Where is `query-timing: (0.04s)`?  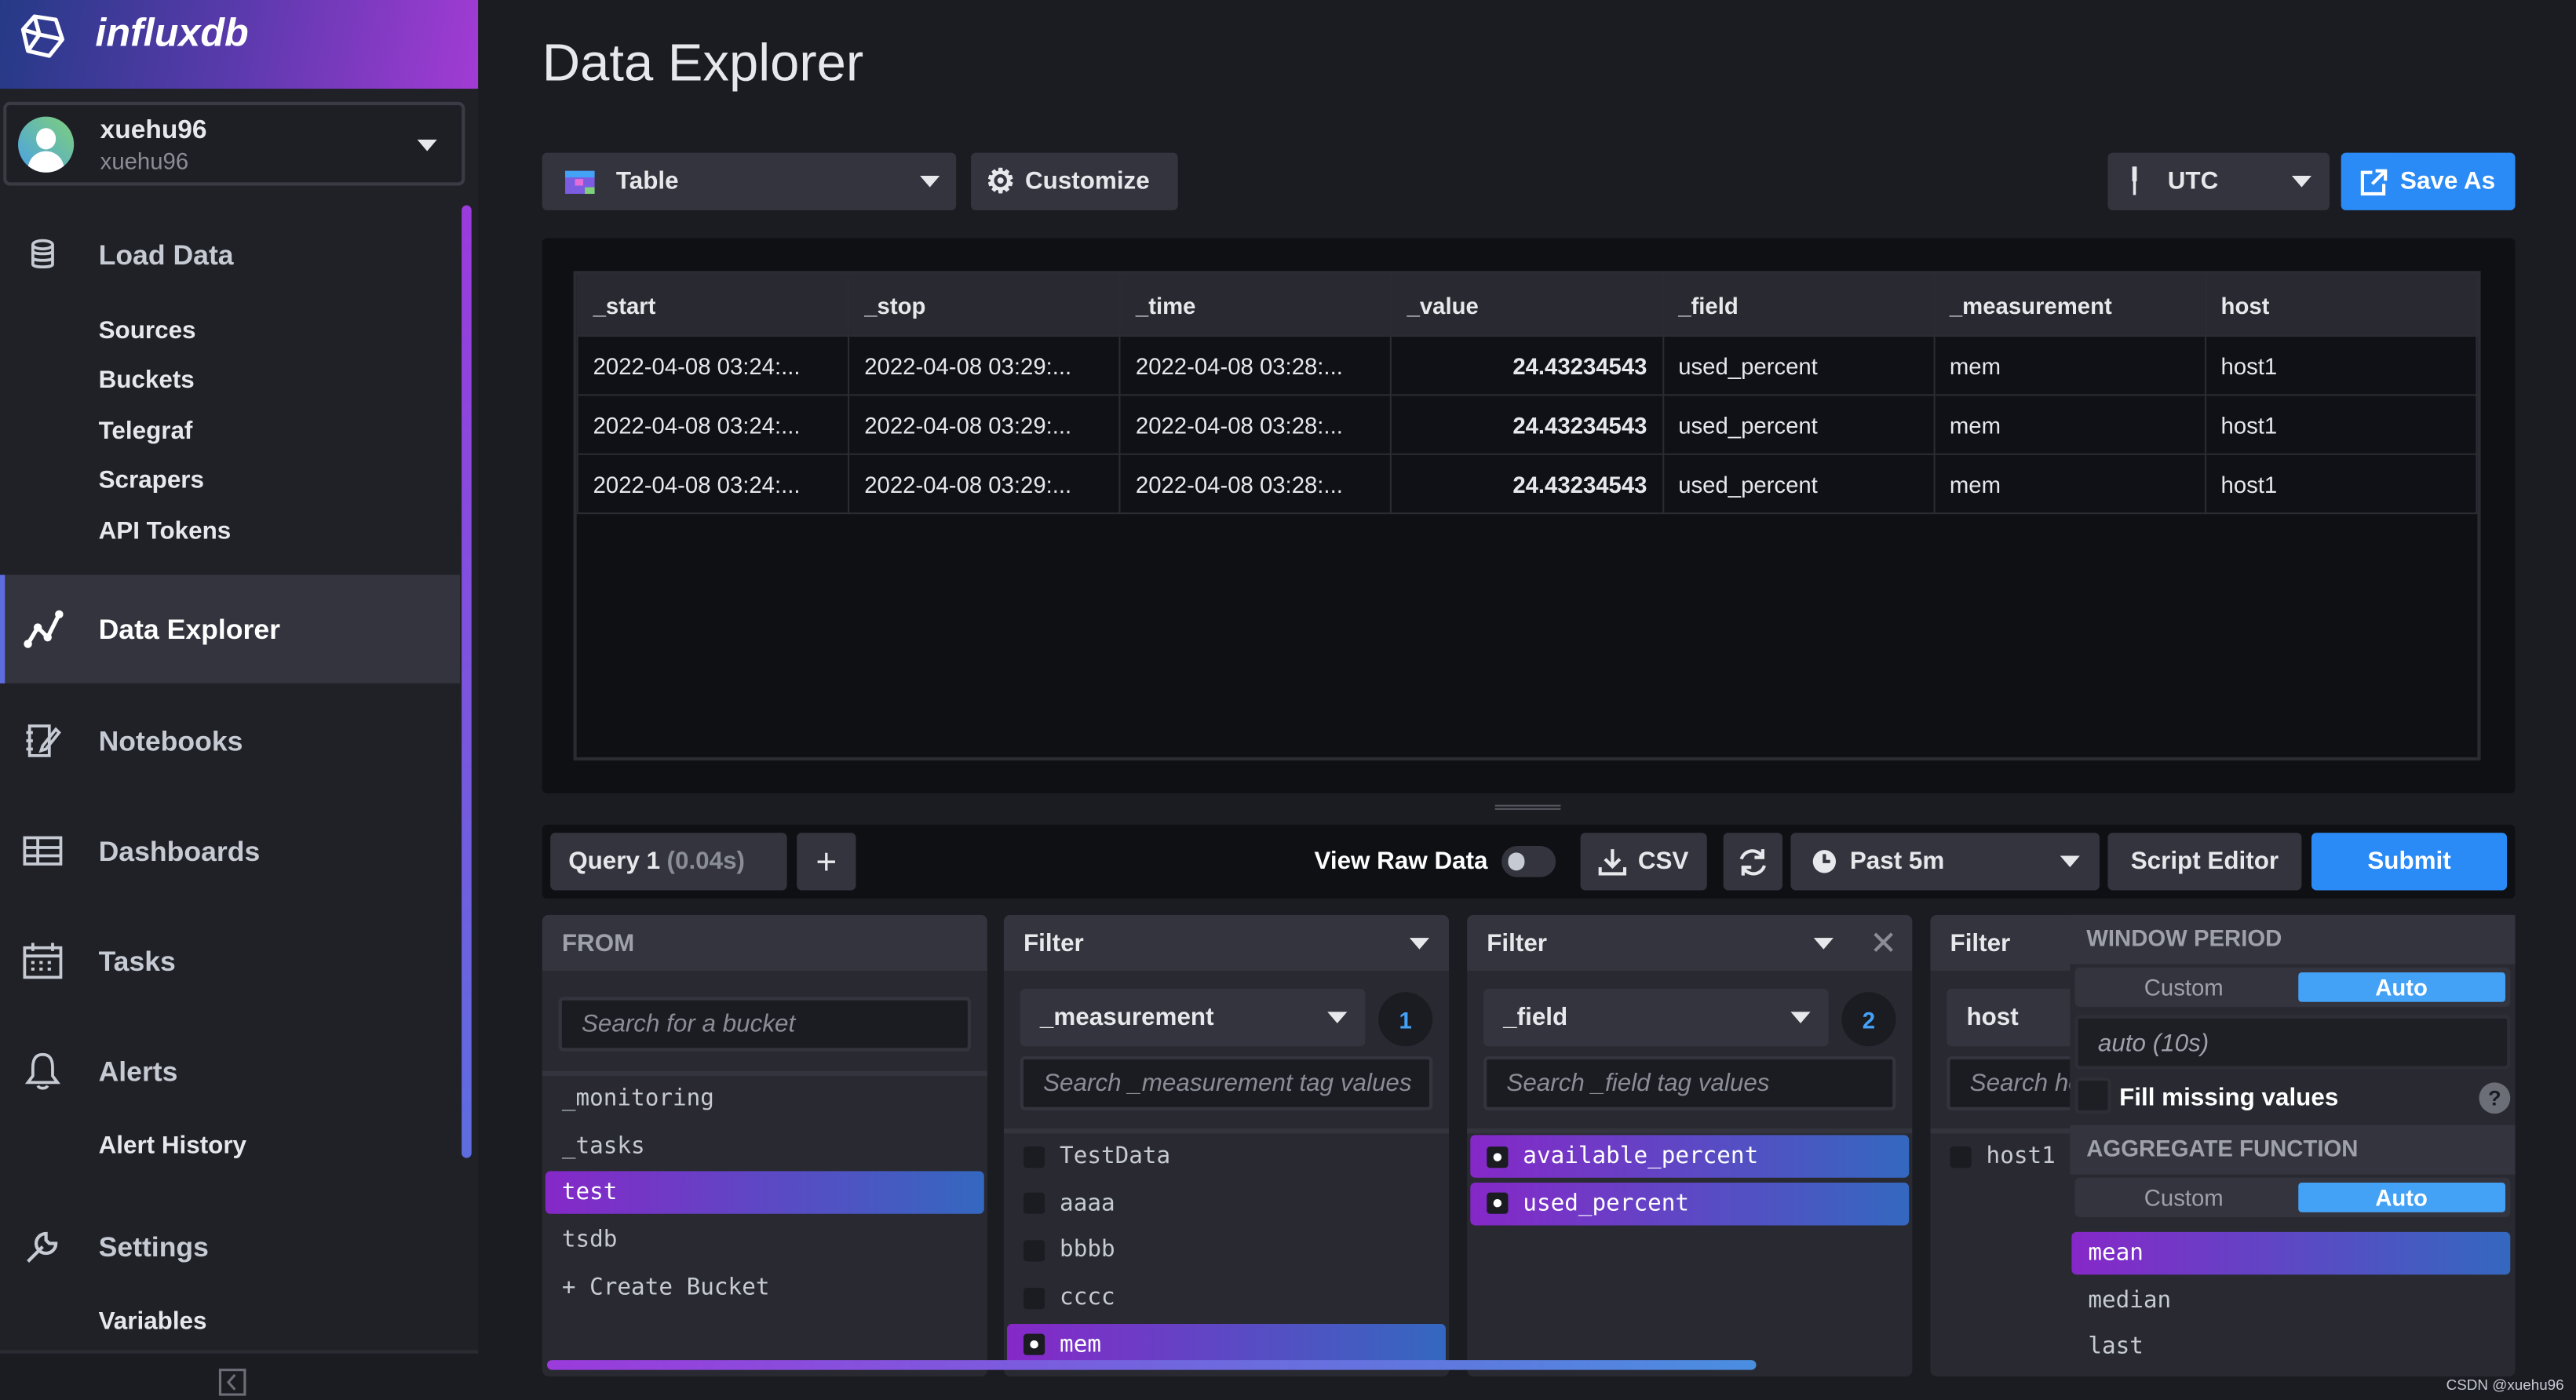 query-timing: (0.04s) is located at coordinates (706, 862).